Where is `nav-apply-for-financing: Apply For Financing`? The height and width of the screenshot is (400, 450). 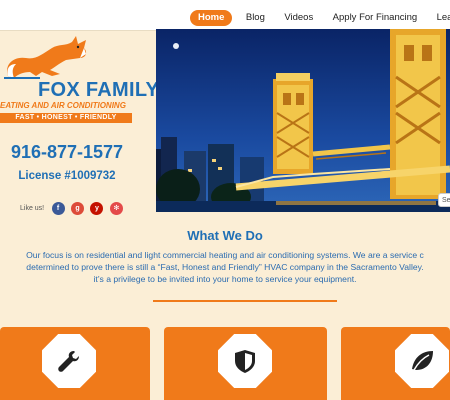
nav-apply-for-financing: Apply For Financing is located at coordinates (375, 18).